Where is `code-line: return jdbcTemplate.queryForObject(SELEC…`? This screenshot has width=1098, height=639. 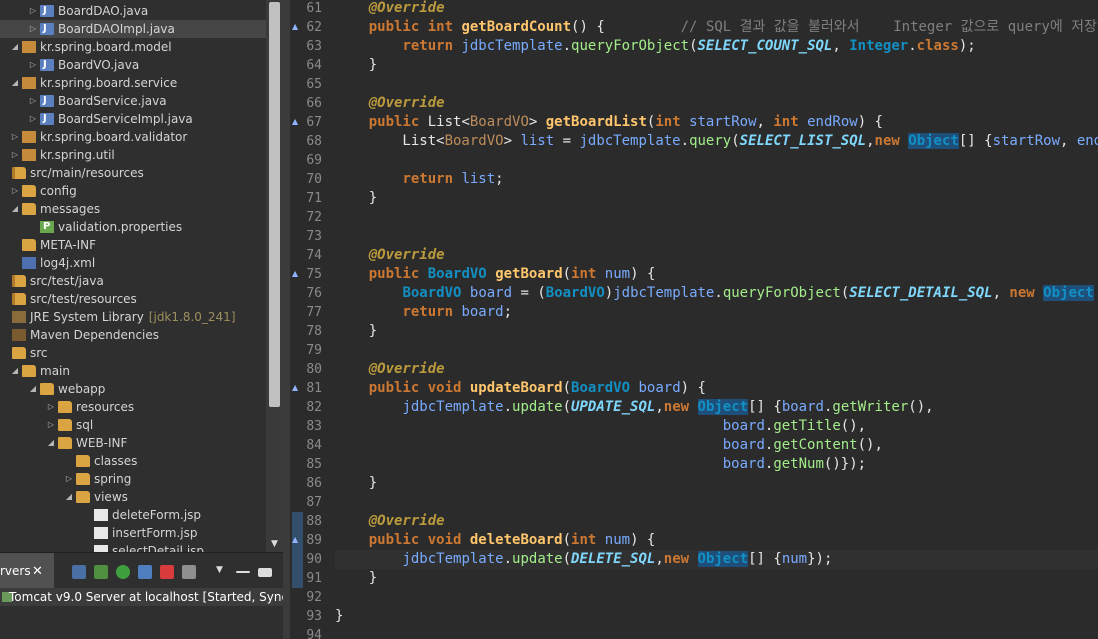
code-line: return jdbcTemplate.queryForObject(SELEC… is located at coordinates (716, 46).